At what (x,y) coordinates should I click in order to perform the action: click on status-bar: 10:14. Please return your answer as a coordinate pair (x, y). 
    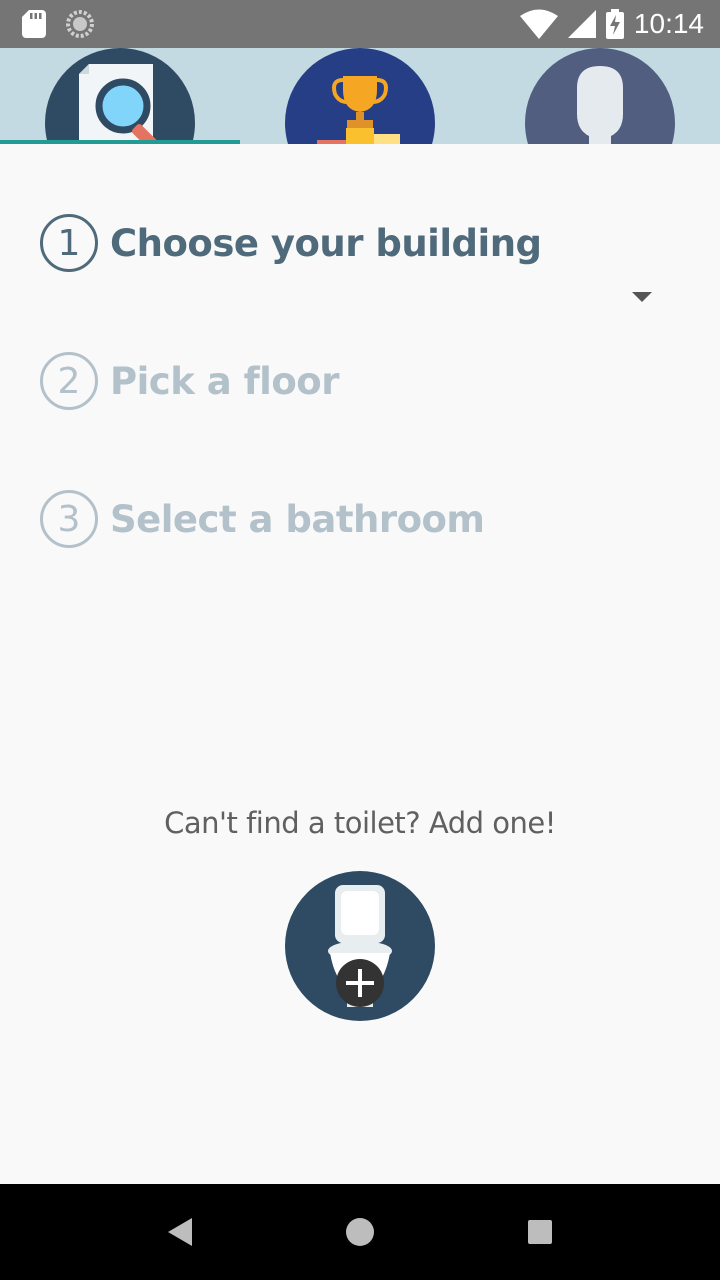
    Looking at the image, I should click on (360, 24).